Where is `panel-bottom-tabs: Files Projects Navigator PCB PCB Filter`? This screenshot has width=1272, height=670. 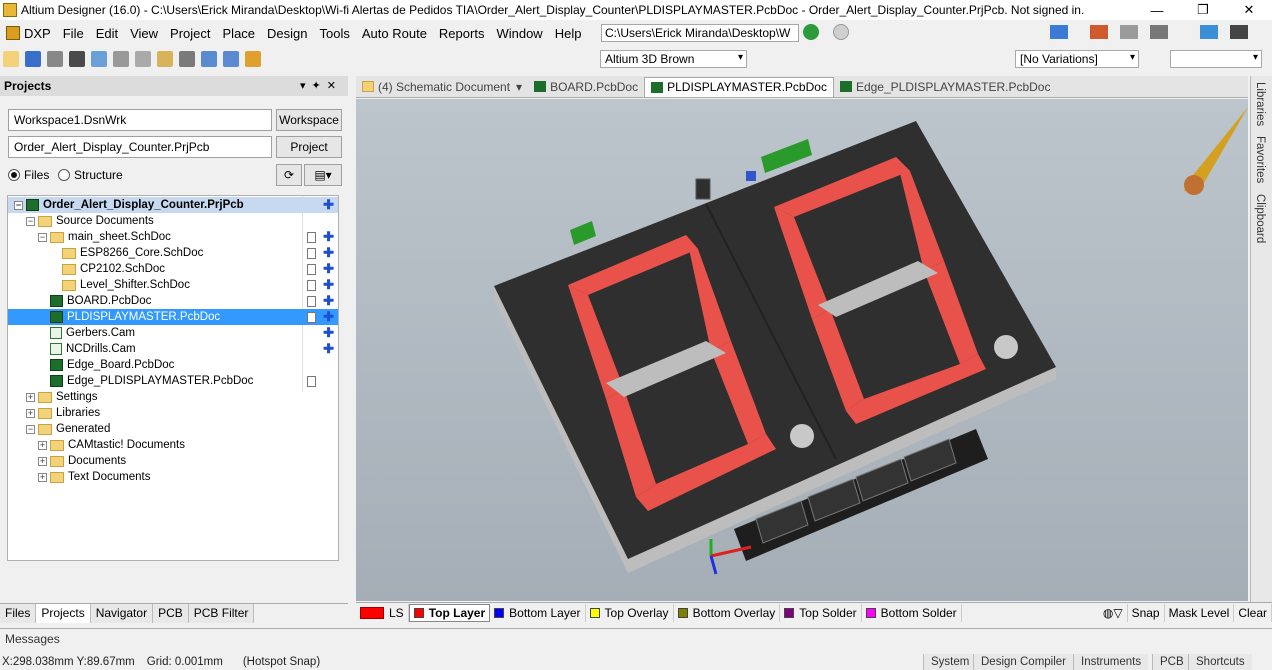 panel-bottom-tabs: Files Projects Navigator PCB PCB Filter is located at coordinates (174, 613).